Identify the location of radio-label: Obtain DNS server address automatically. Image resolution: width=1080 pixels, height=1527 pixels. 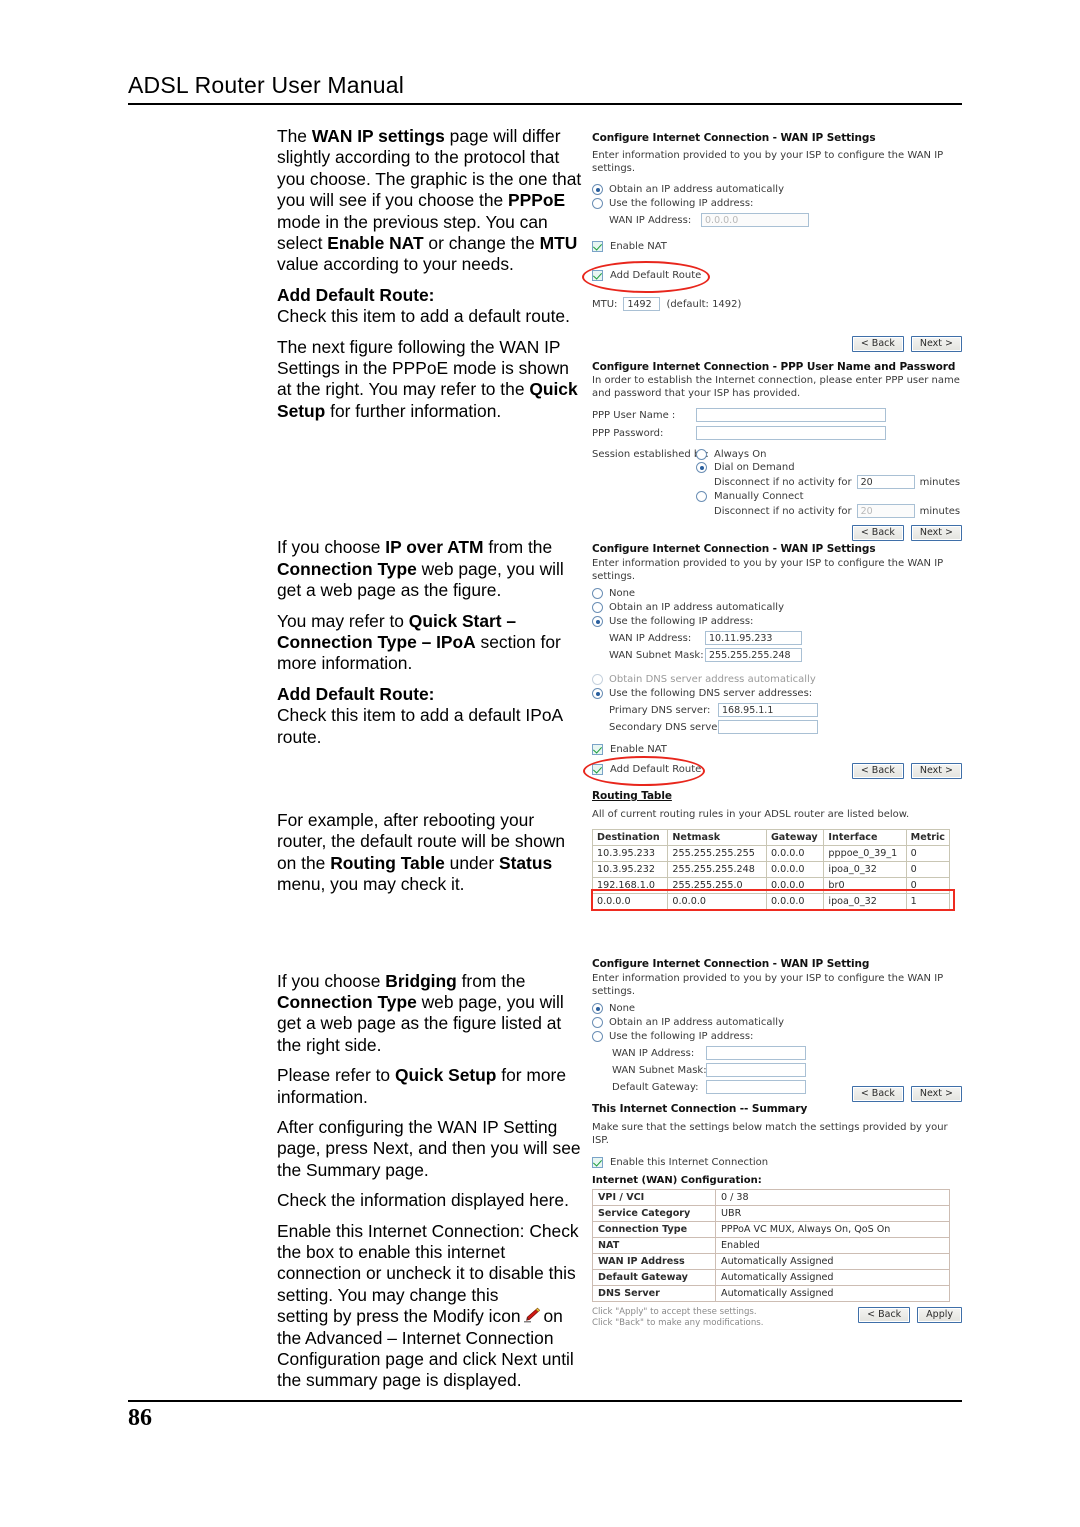
(712, 679).